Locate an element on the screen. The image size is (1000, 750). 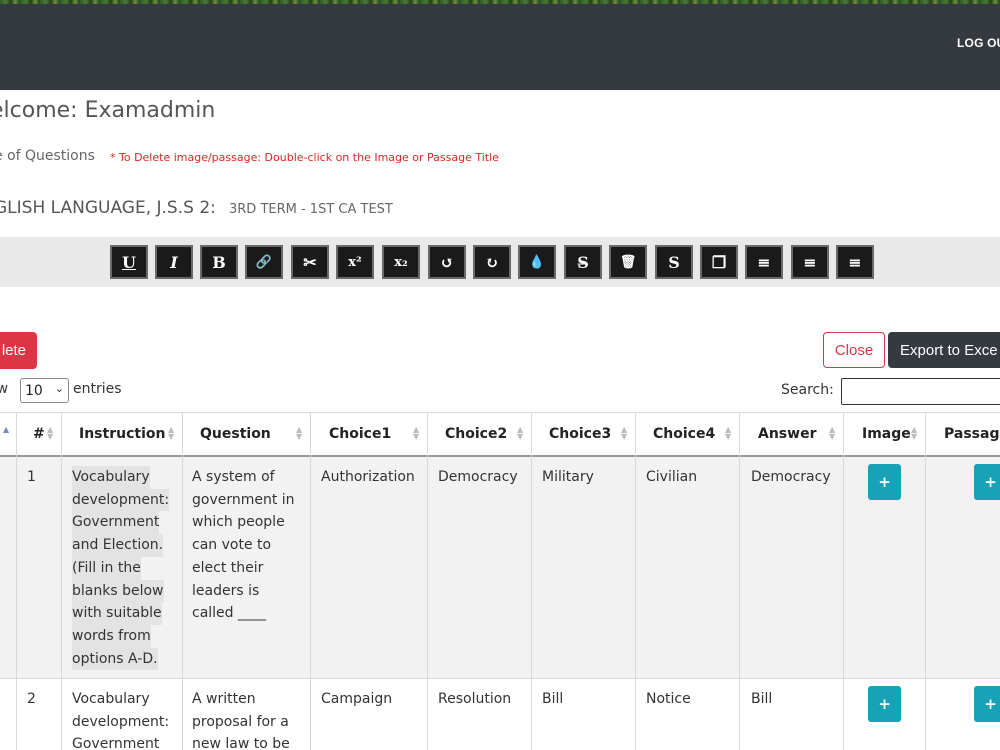
cell-choice4: Civilian is located at coordinates (672, 477).